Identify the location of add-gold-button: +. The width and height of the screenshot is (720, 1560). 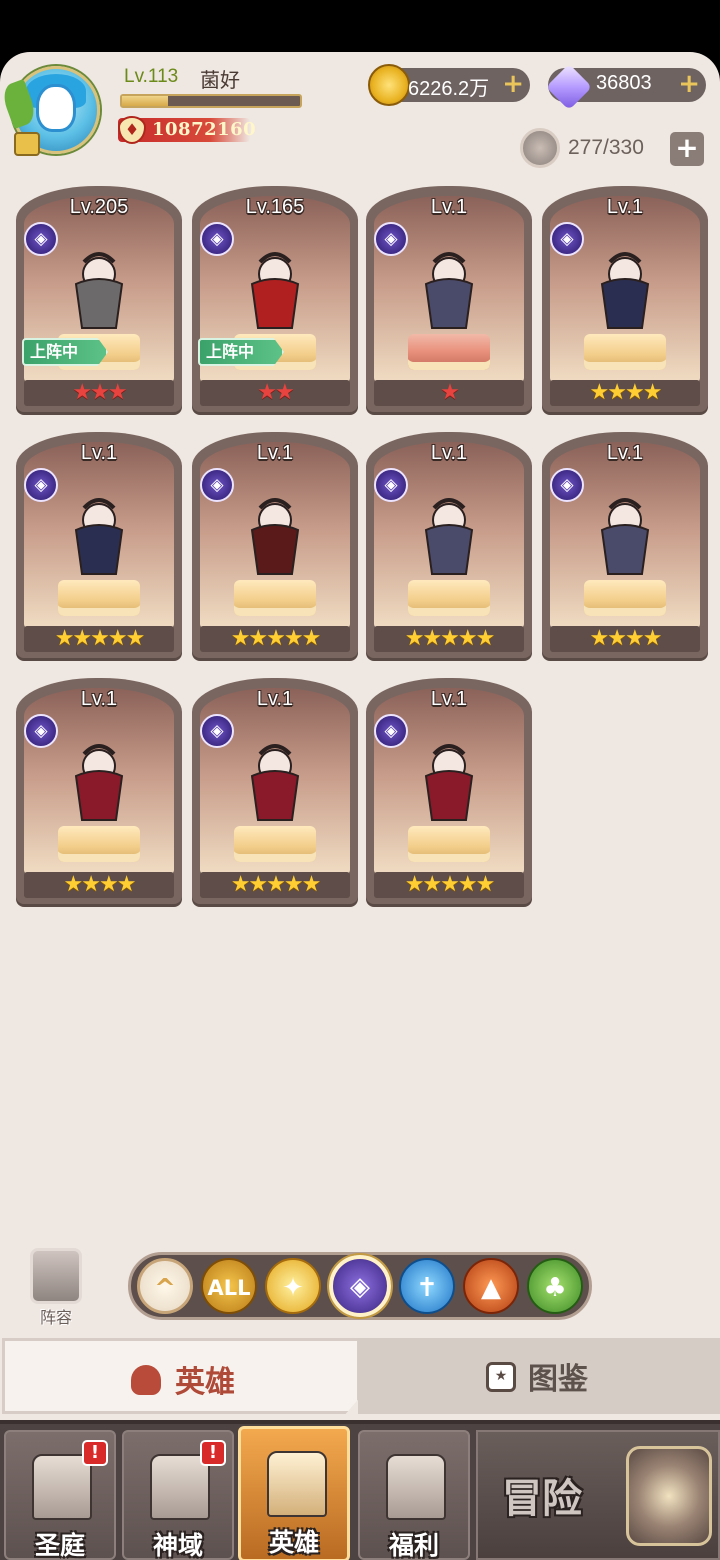
(513, 84).